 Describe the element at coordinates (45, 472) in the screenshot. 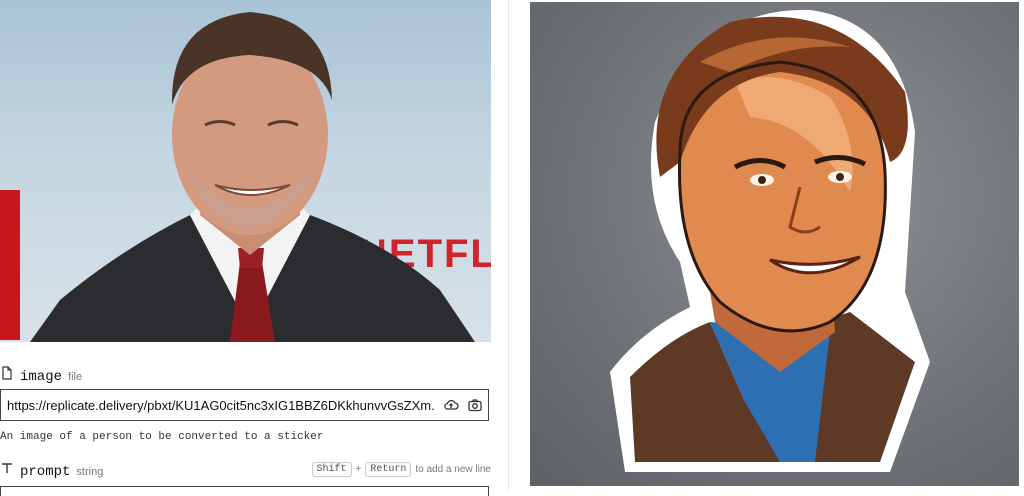

I see `prompt-field-label: prompt` at that location.